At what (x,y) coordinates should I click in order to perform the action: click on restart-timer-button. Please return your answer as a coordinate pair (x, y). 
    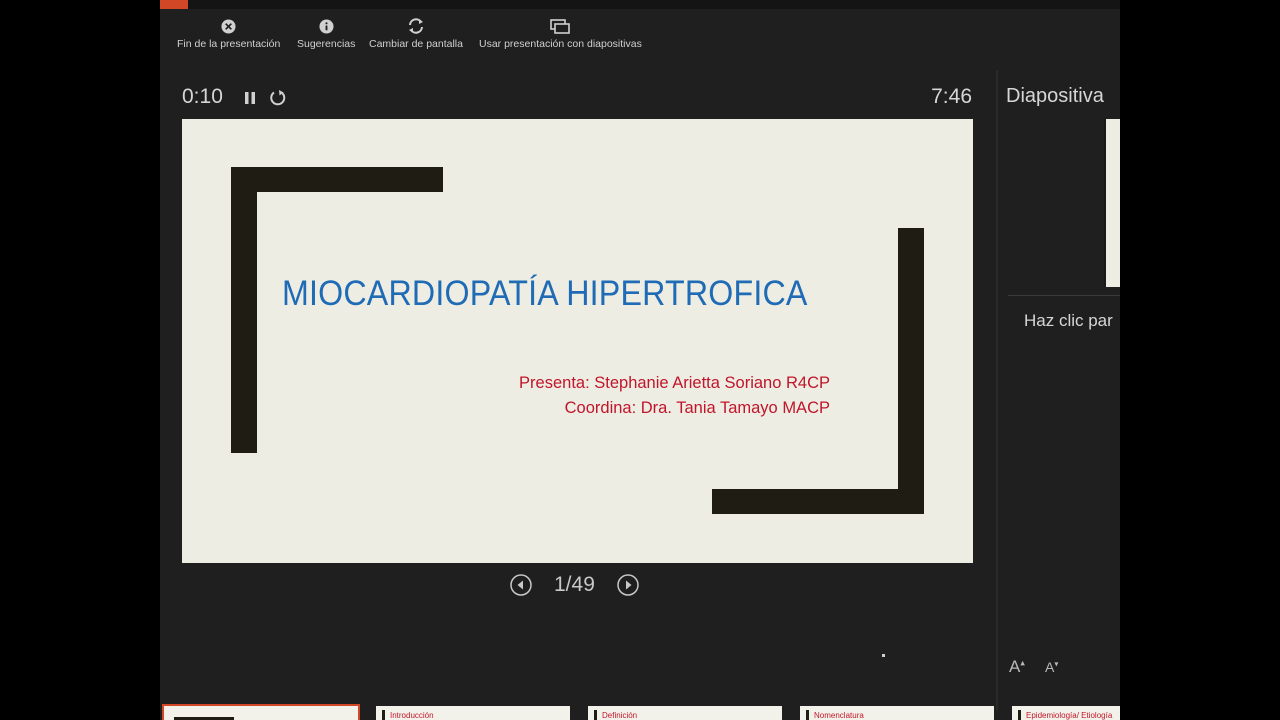
    Looking at the image, I should click on (278, 98).